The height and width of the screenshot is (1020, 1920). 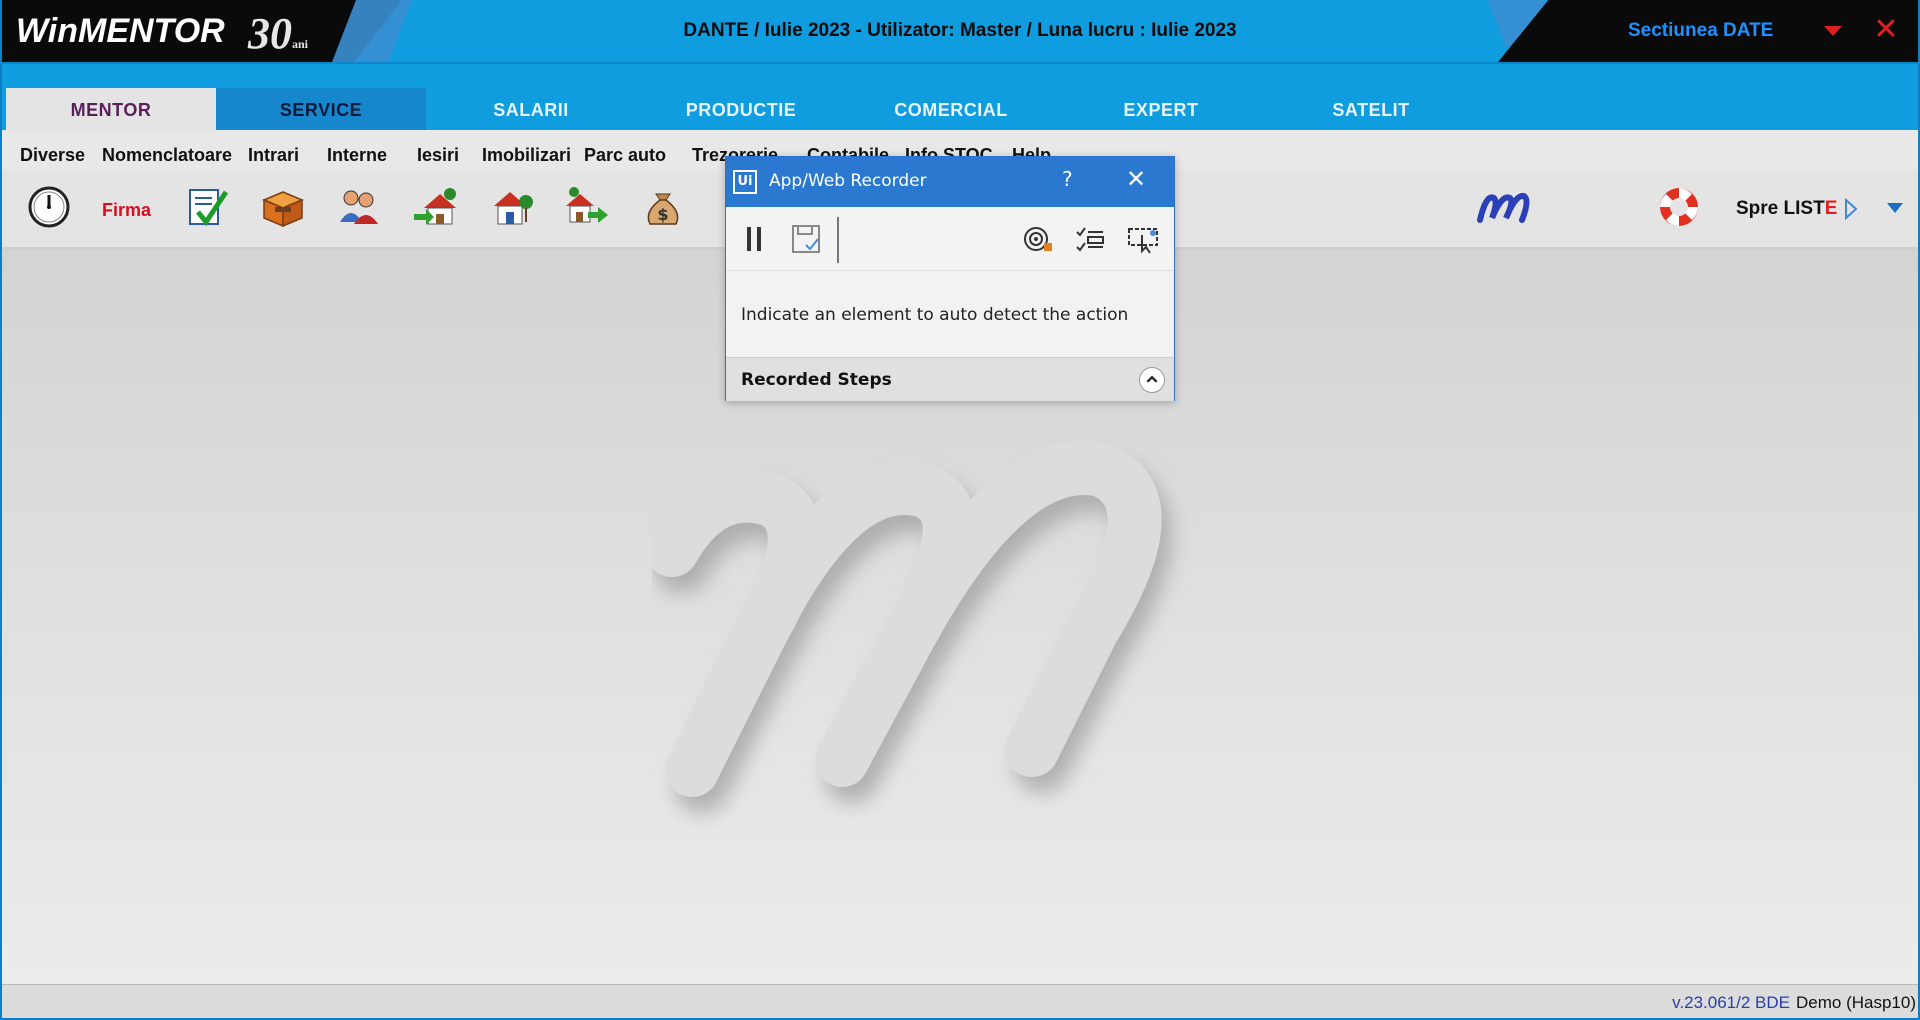 I want to click on money-bag-icon: $, so click(x=663, y=207).